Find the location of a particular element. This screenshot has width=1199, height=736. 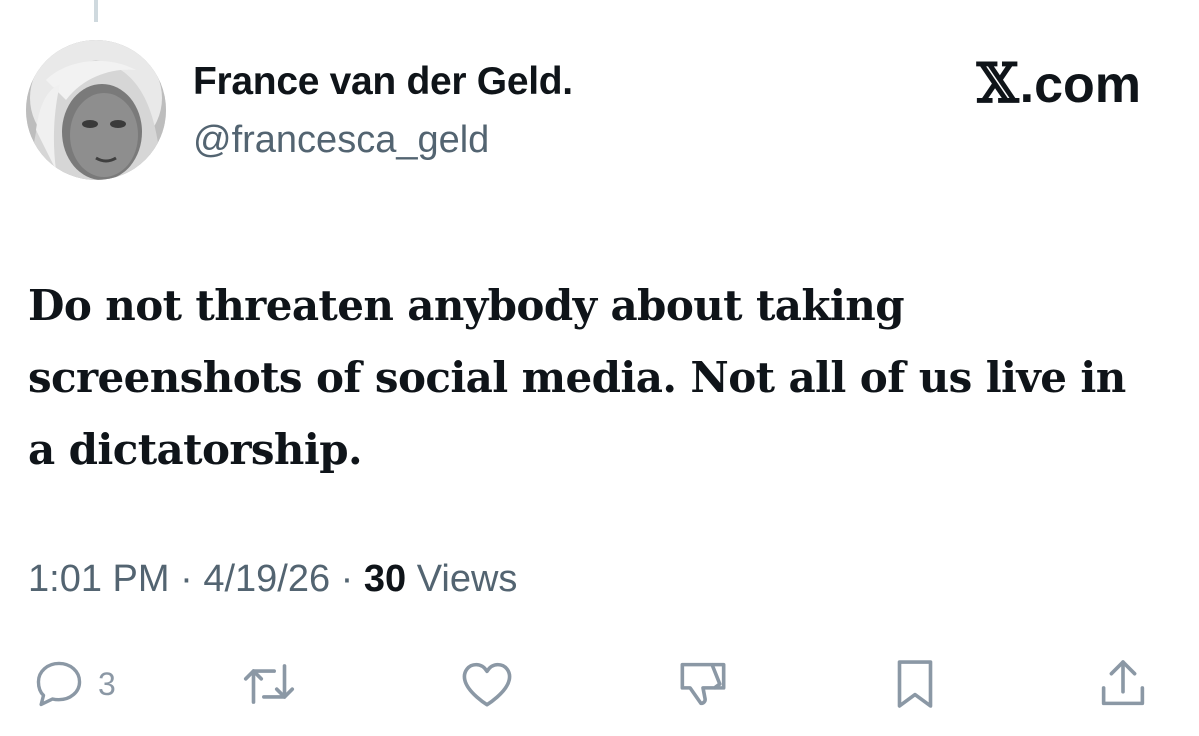

heart-icon is located at coordinates (487, 684).